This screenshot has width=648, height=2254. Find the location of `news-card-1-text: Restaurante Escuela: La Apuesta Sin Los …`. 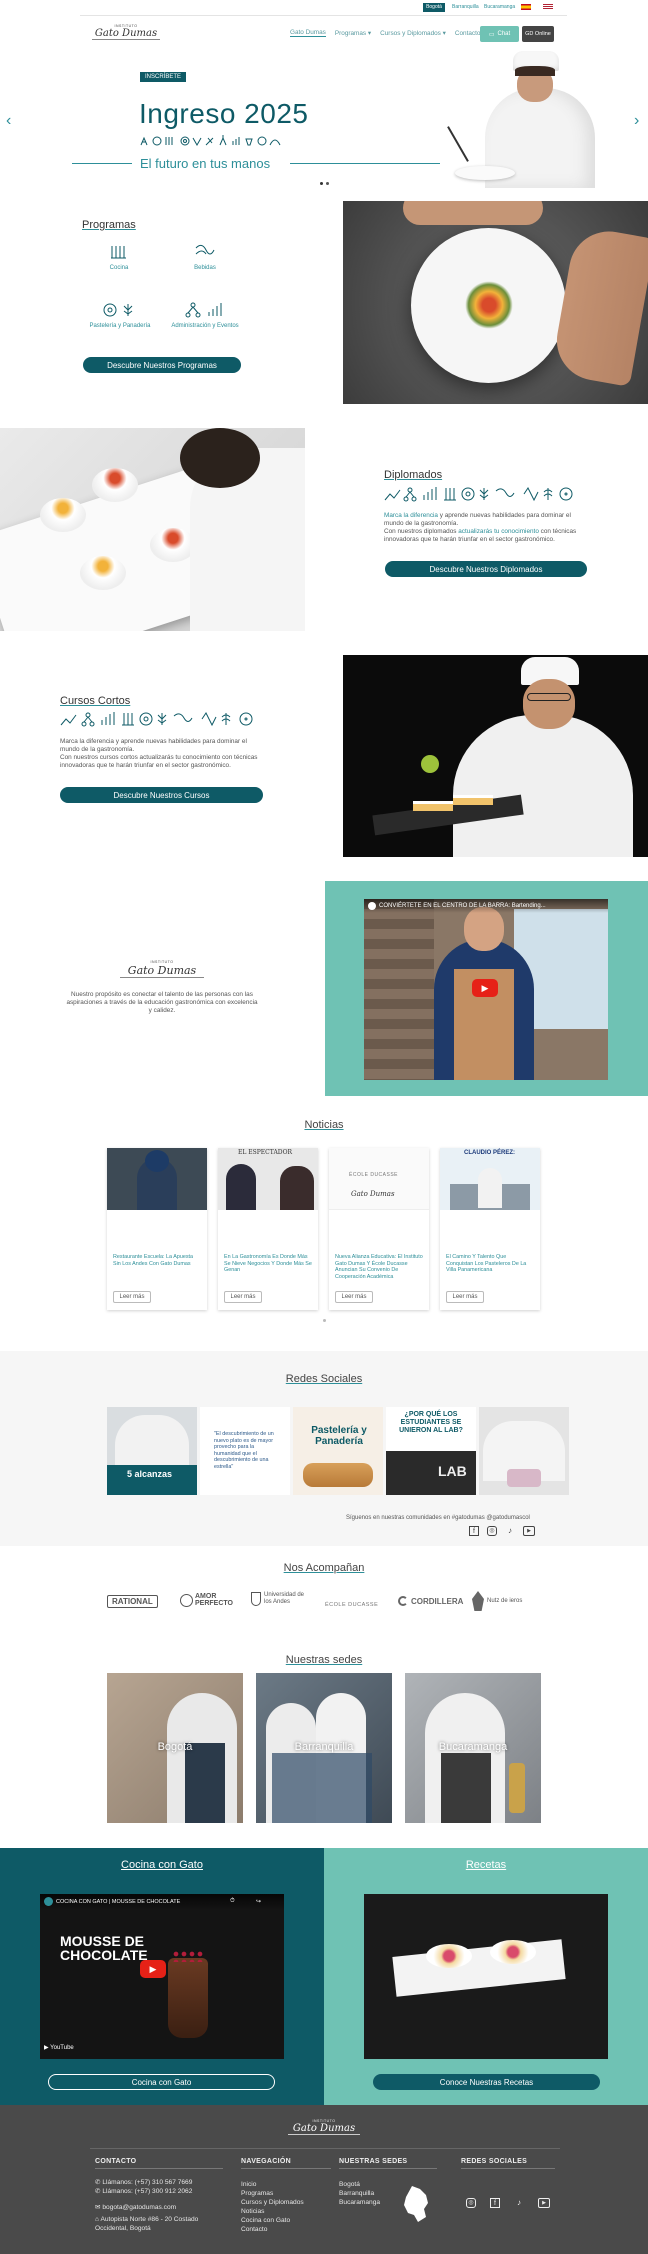

news-card-1-text: Restaurante Escuela: La Apuesta Sin Los … is located at coordinates (157, 1260).